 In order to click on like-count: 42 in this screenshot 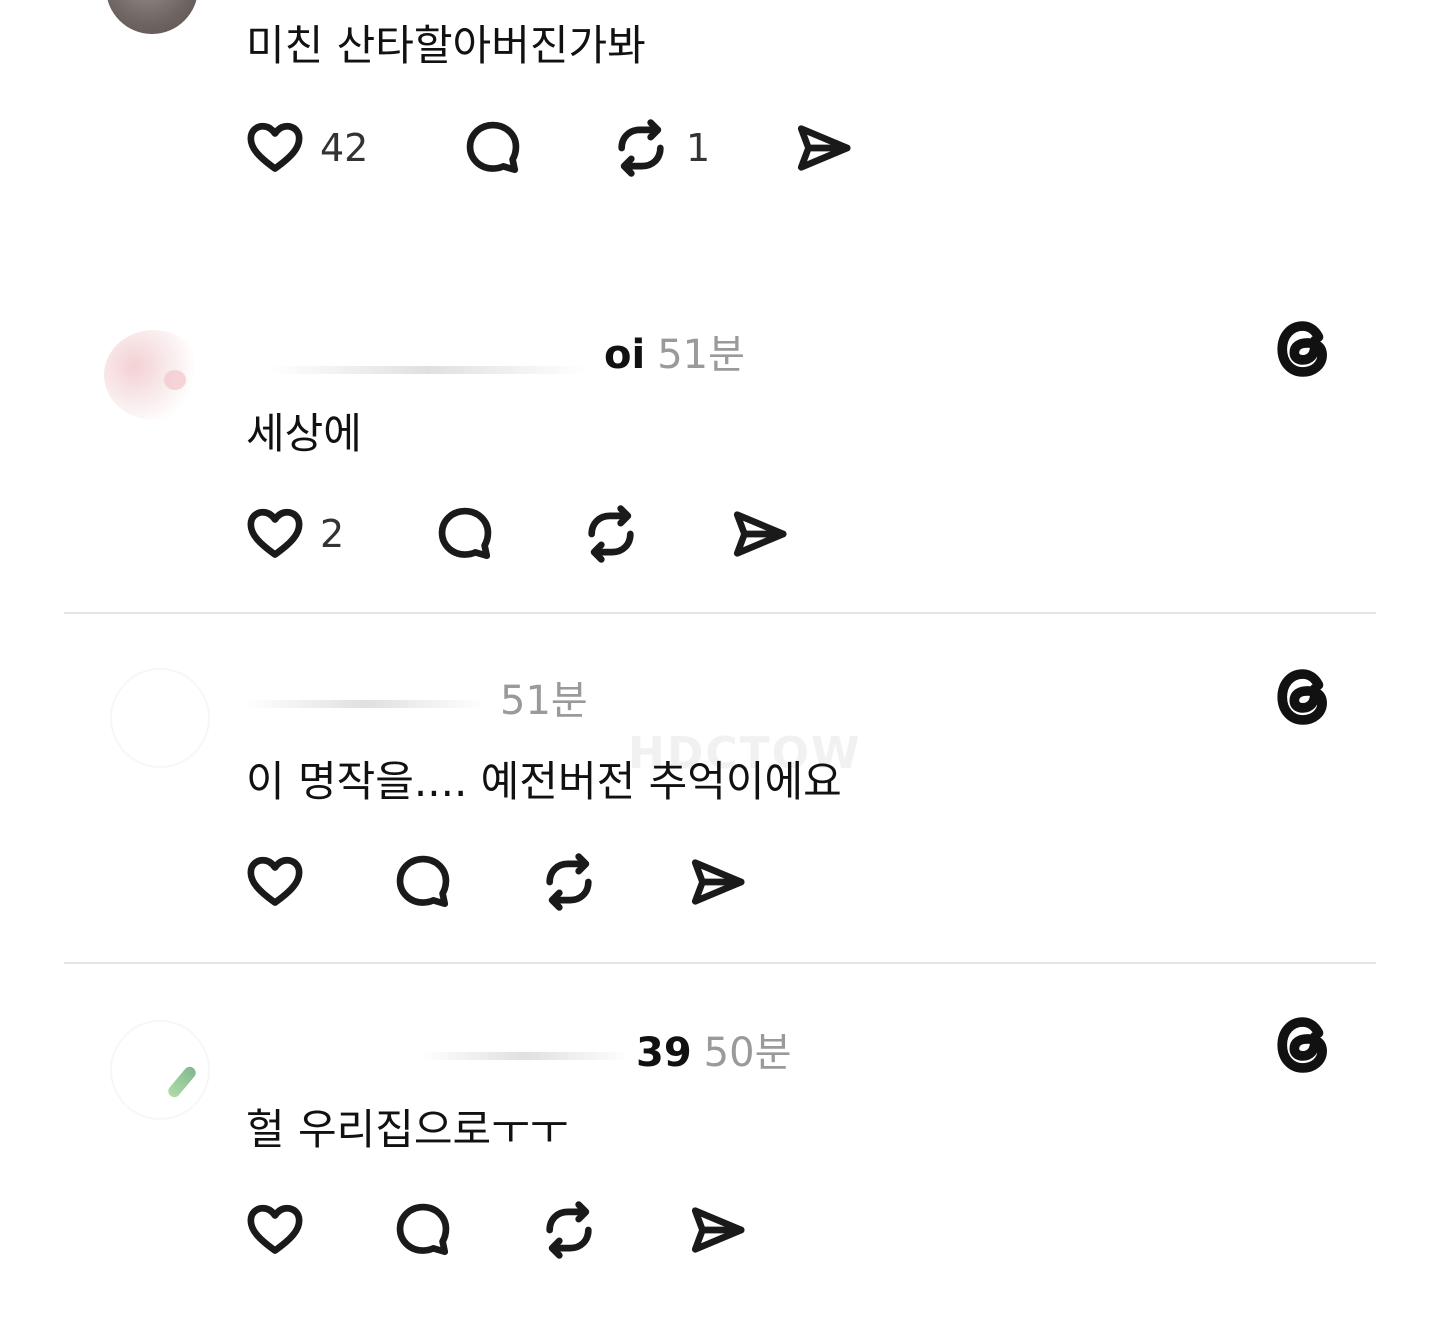, I will do `click(344, 148)`.